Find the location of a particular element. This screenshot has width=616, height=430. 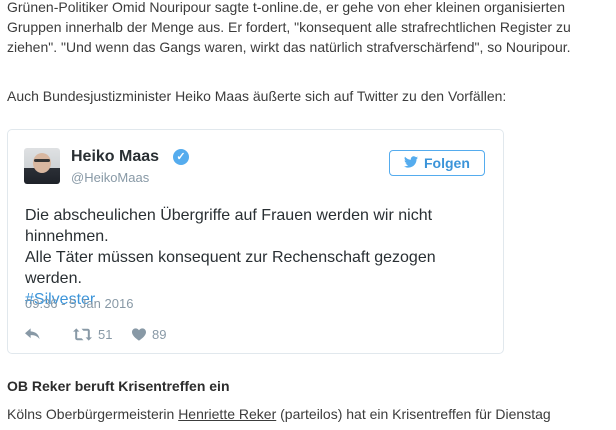

retweet-button: 51 is located at coordinates (92, 334).